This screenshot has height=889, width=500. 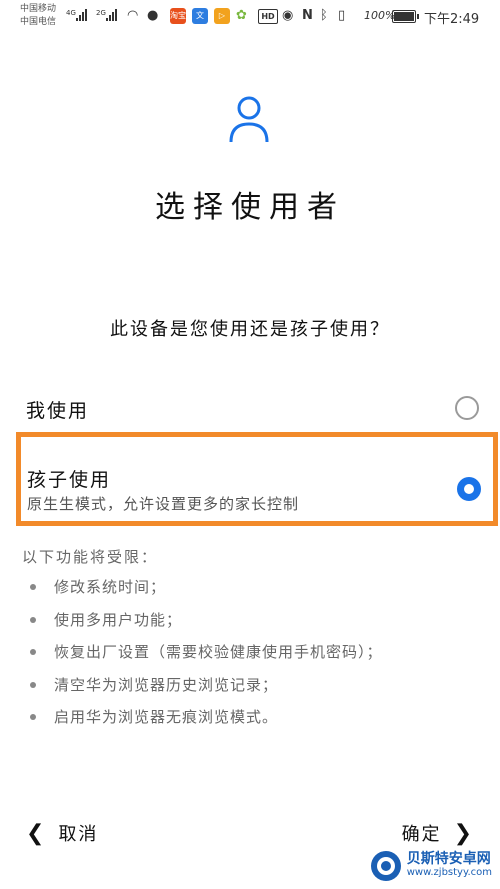 I want to click on network-type-2: 2G, so click(x=101, y=13).